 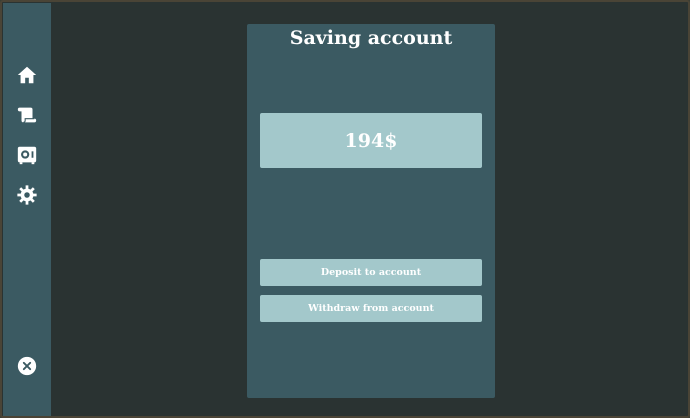 I want to click on home-icon, so click(x=27, y=75).